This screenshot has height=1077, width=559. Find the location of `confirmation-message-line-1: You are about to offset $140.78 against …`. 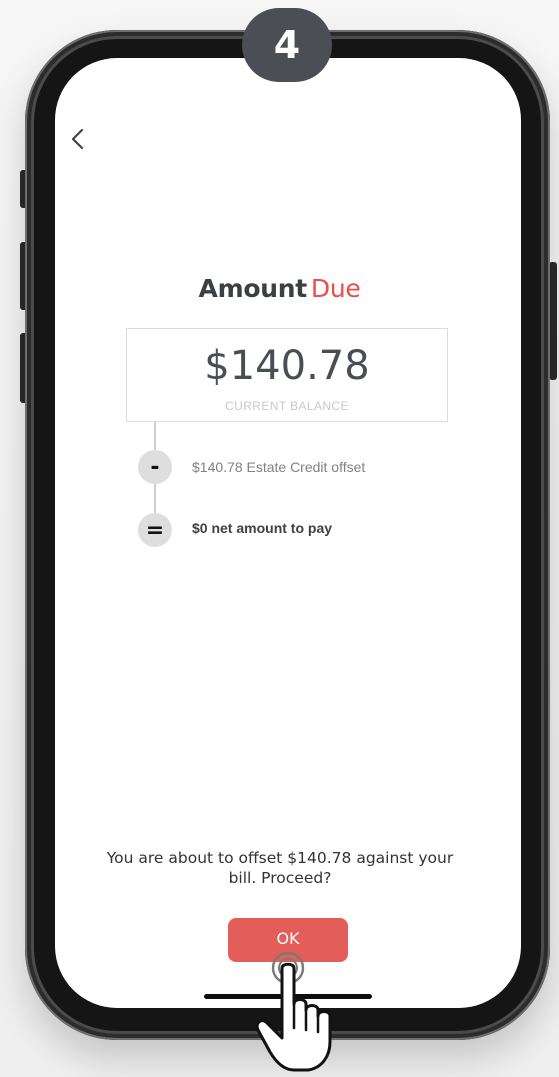

confirmation-message-line-1: You are about to offset $140.78 against … is located at coordinates (280, 858).